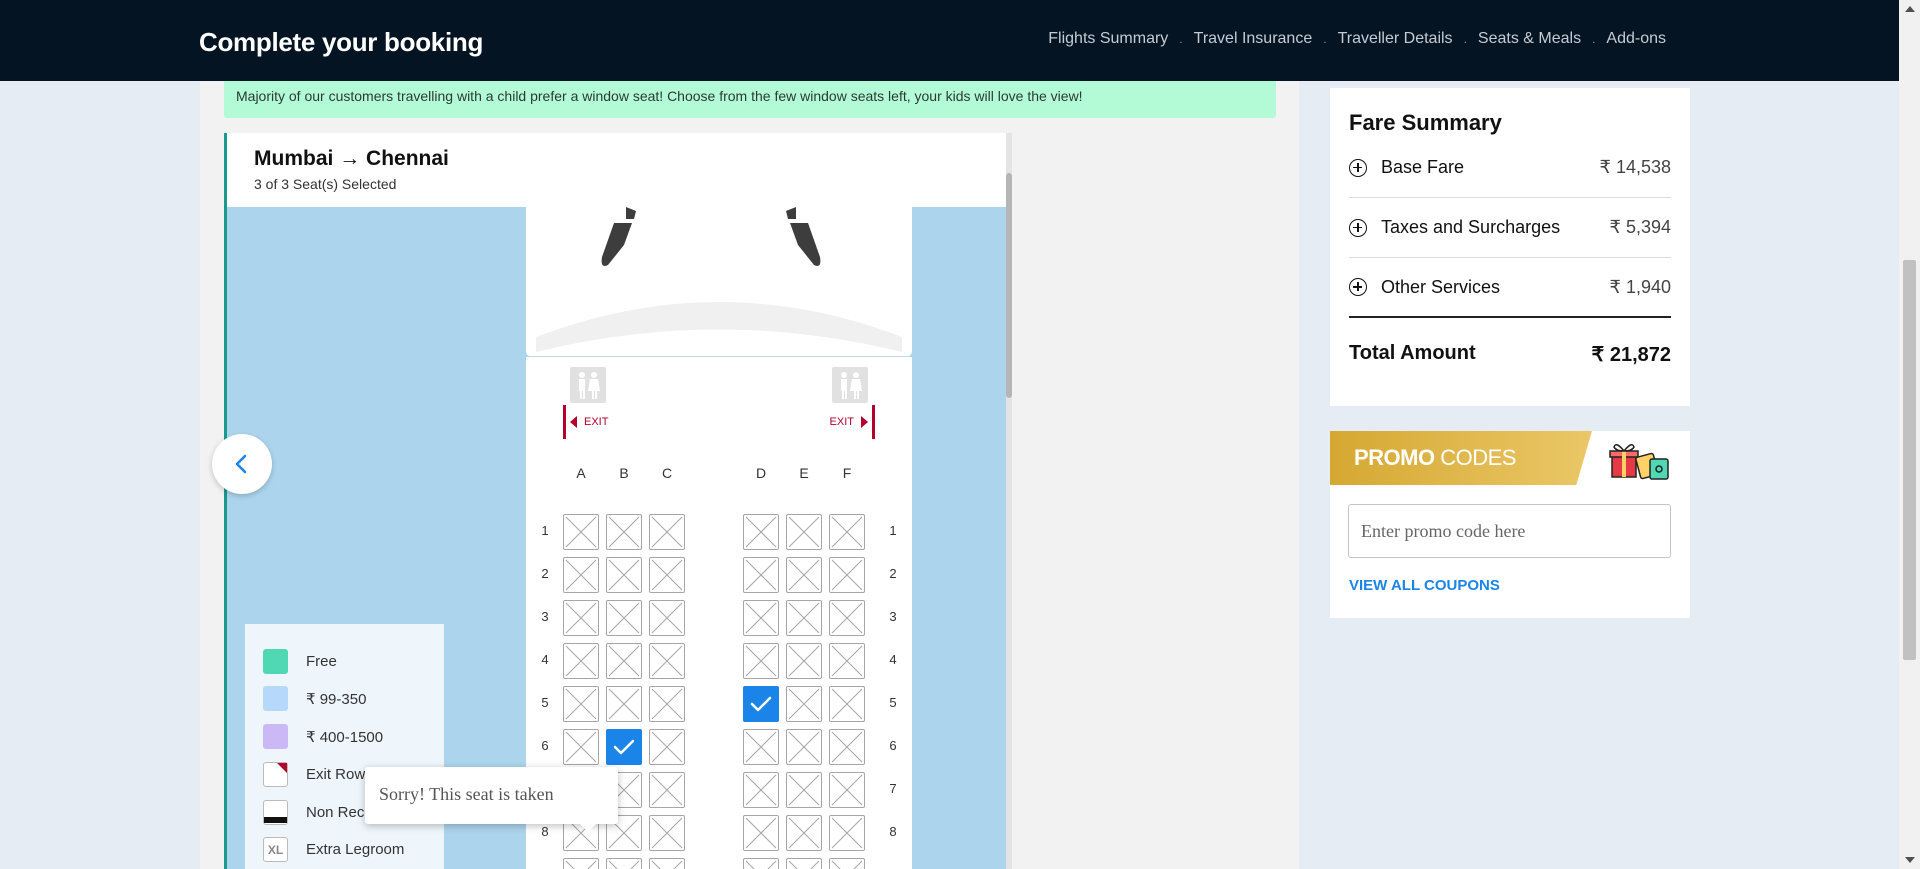 The width and height of the screenshot is (1920, 869). I want to click on scroll-up-arrow-icon, so click(1910, 9).